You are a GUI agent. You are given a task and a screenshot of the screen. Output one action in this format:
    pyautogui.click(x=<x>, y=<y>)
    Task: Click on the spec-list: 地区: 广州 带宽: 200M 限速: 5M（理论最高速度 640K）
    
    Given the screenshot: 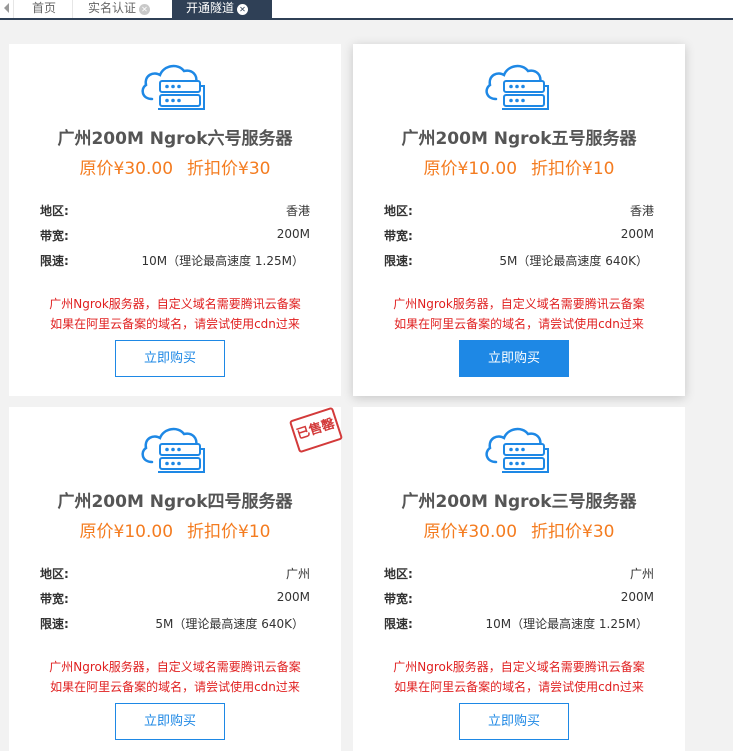 What is the action you would take?
    pyautogui.click(x=175, y=602)
    